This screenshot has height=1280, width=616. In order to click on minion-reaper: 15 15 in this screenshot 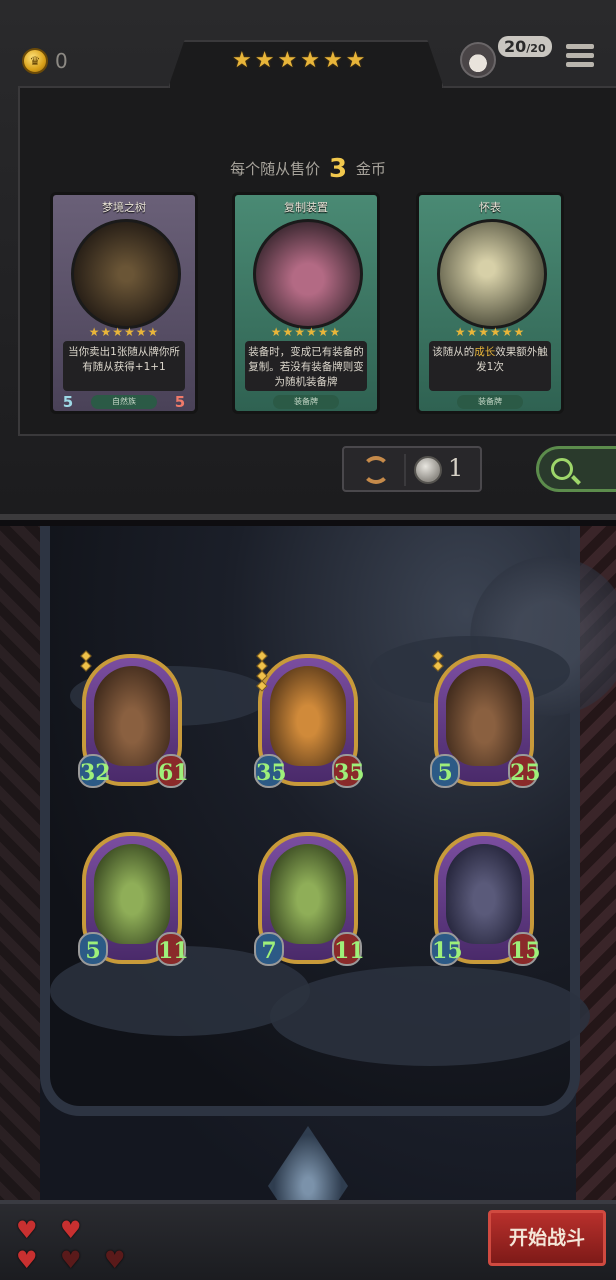, I will do `click(485, 899)`.